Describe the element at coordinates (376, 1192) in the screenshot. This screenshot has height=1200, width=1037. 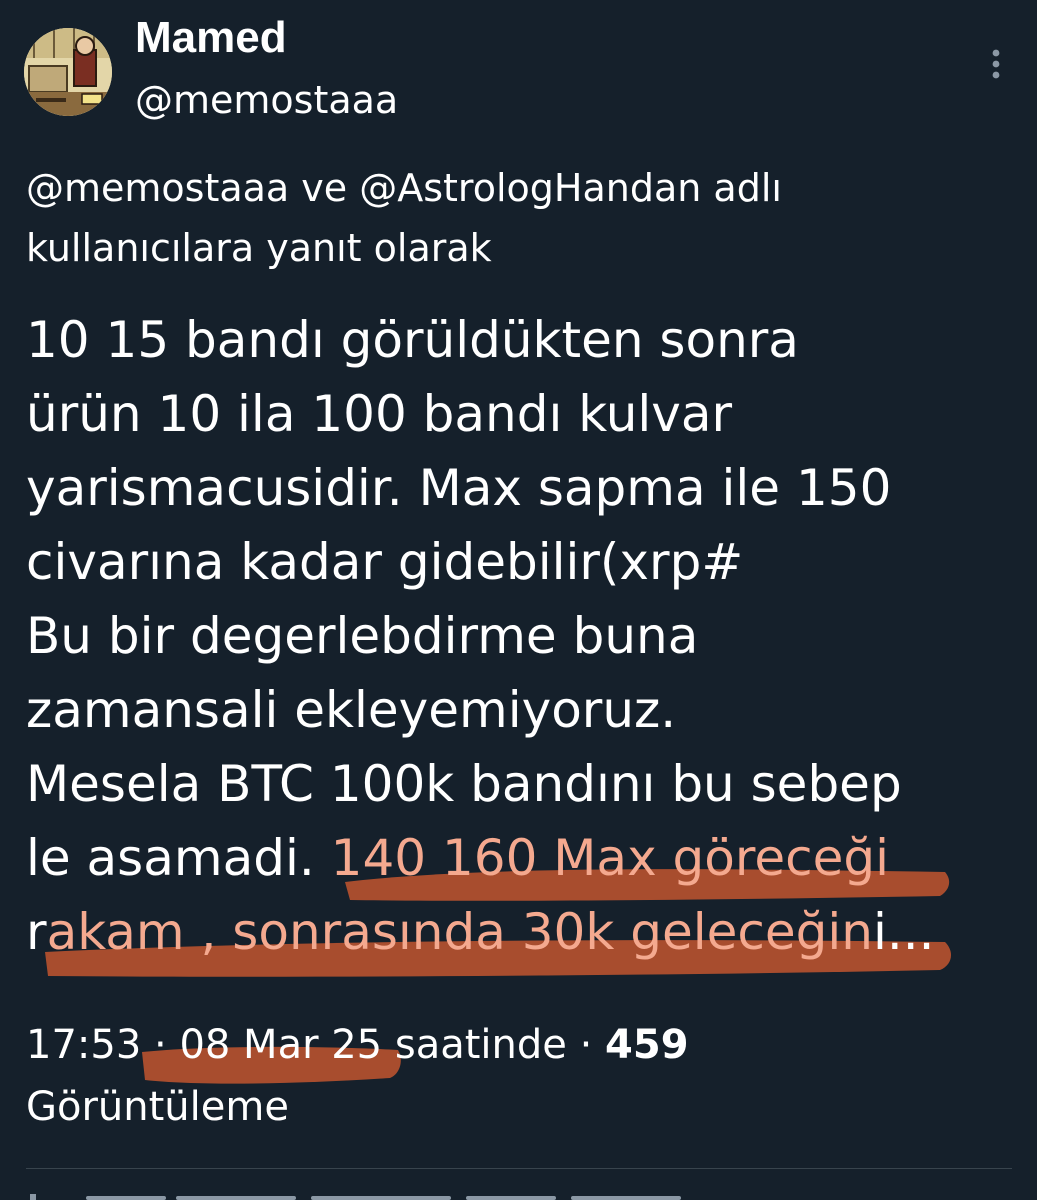
I see `next-row-peek` at that location.